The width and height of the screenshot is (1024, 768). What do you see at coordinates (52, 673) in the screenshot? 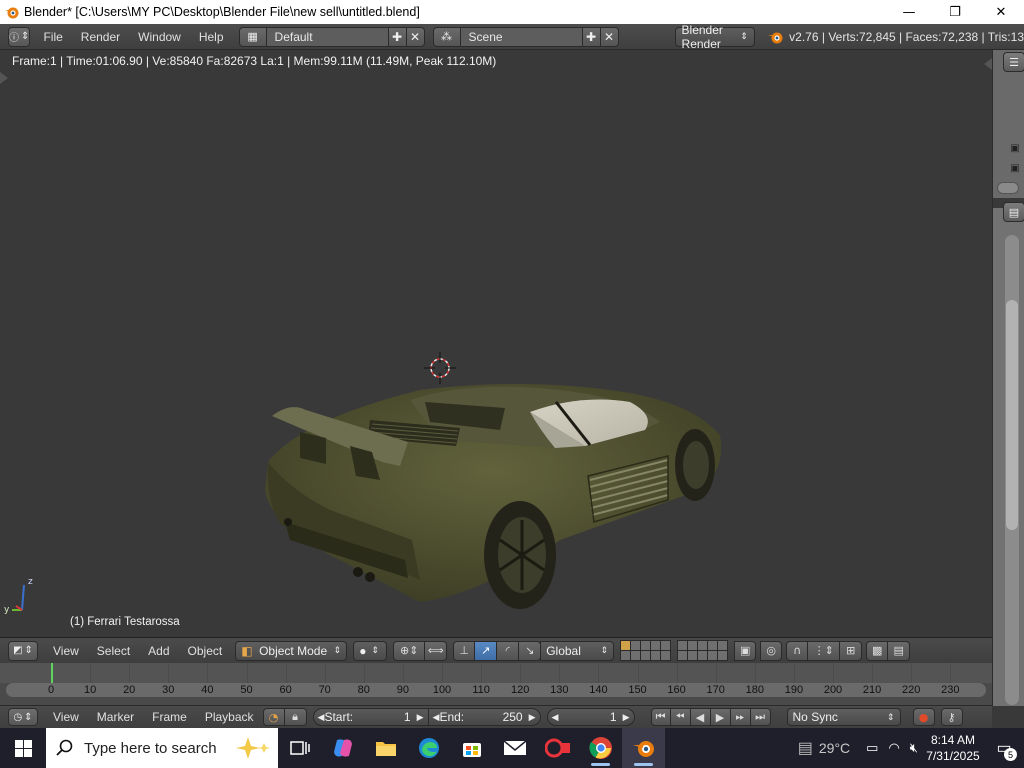
I see `current-frame-indicator` at bounding box center [52, 673].